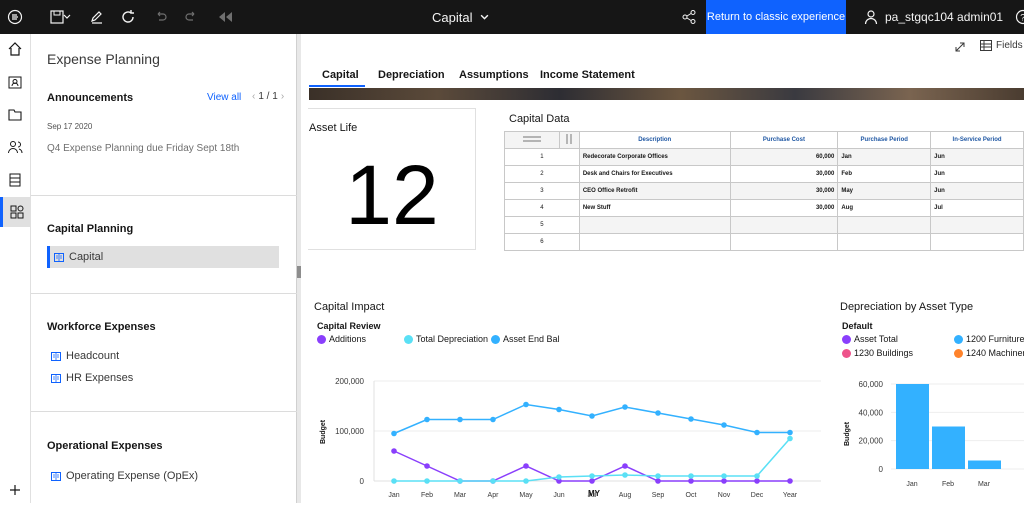 The width and height of the screenshot is (1024, 505). What do you see at coordinates (253, 96) in the screenshot?
I see `chevron-left-icon: ‹` at bounding box center [253, 96].